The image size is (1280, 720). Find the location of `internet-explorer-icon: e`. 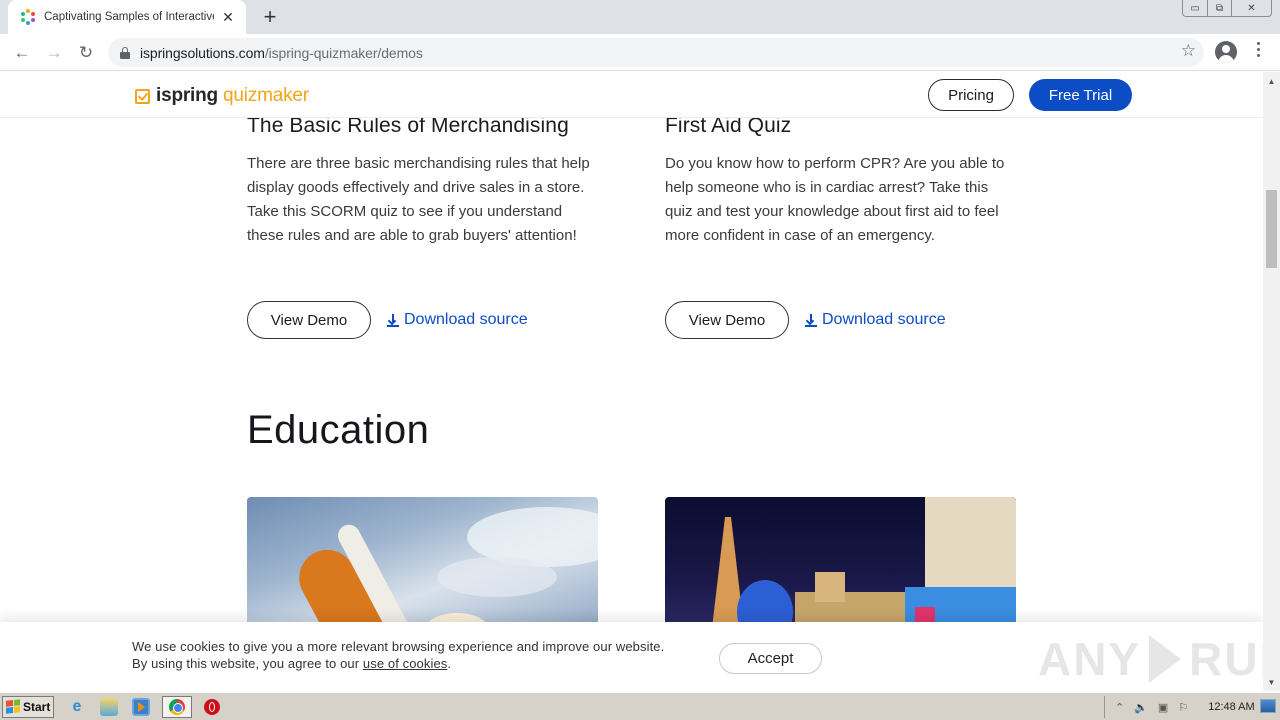

internet-explorer-icon: e is located at coordinates (77, 707).